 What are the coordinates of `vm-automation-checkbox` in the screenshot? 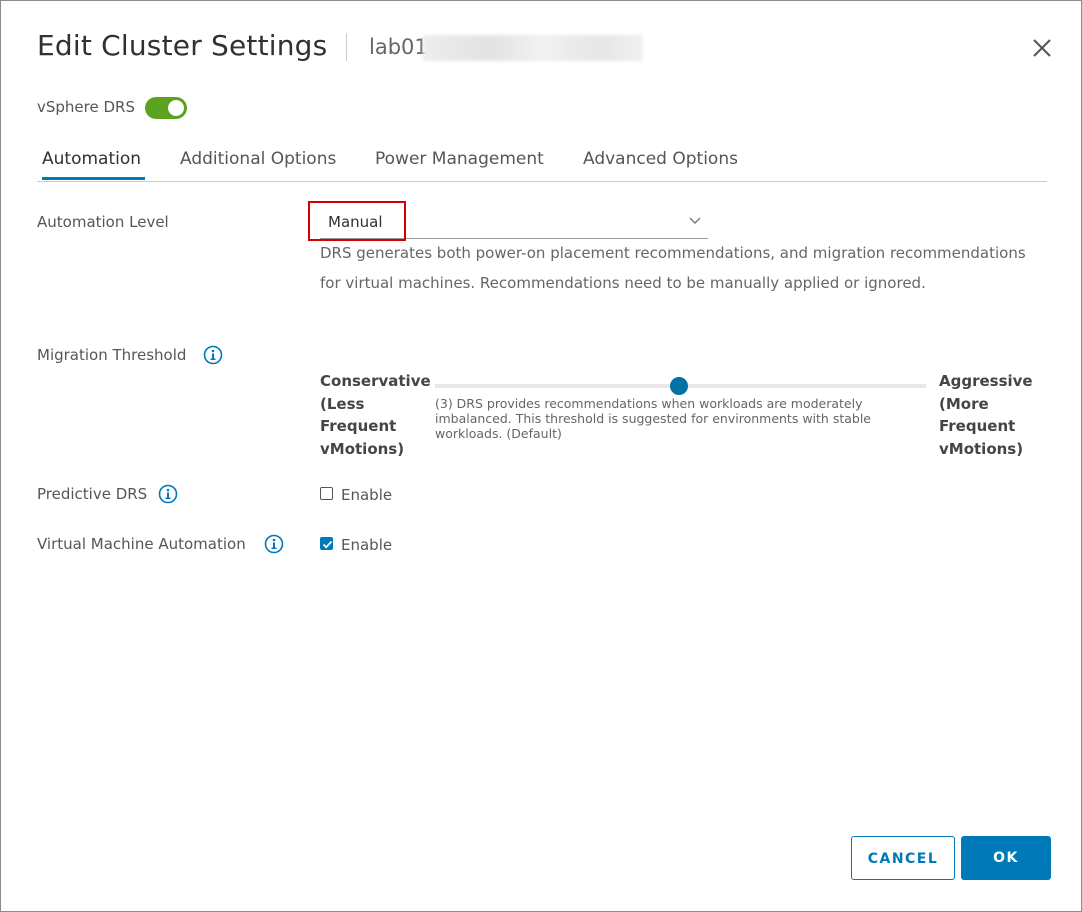 It's located at (326, 543).